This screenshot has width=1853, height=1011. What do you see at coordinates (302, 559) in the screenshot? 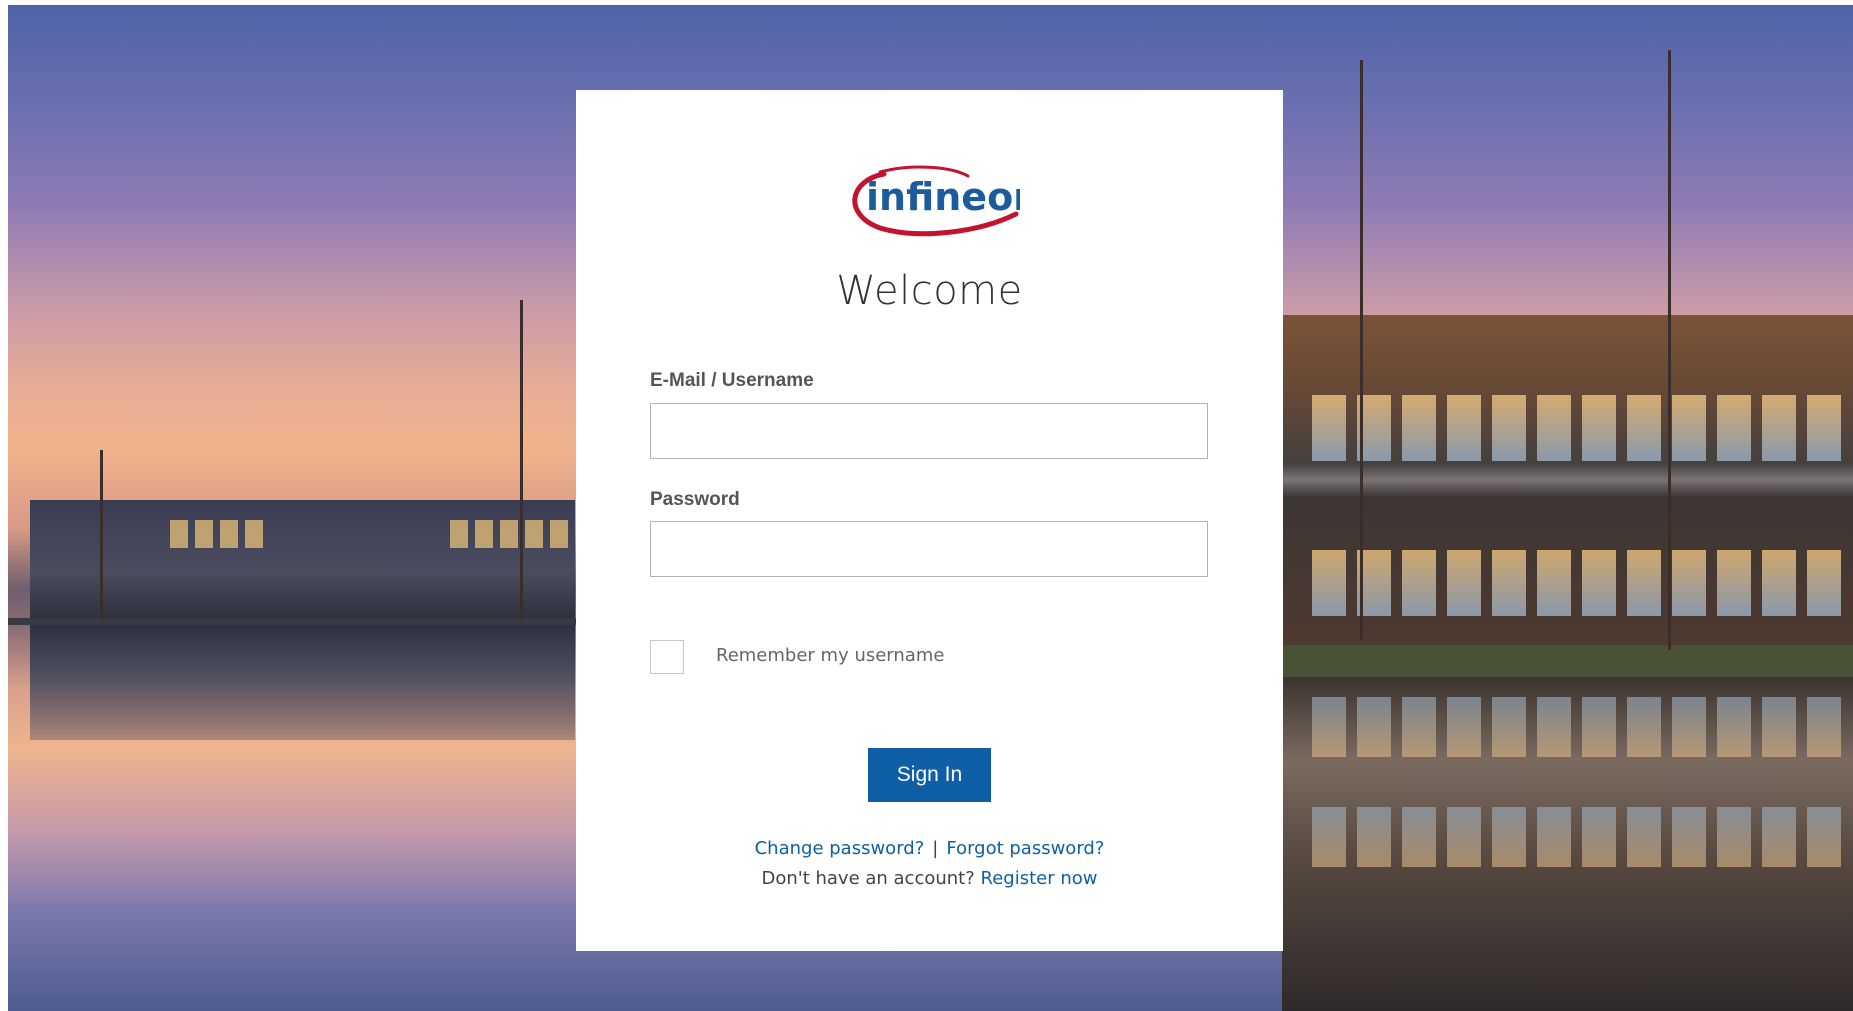
I see `background-building-left` at bounding box center [302, 559].